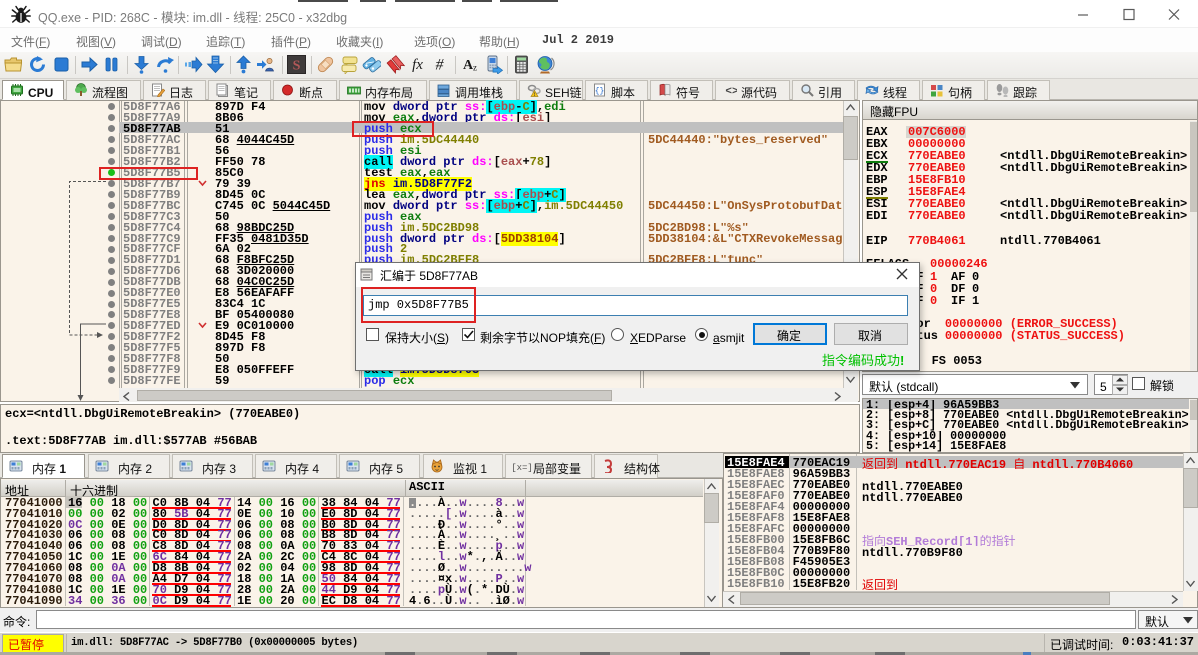 The width and height of the screenshot is (1198, 655). Describe the element at coordinates (417, 65) in the screenshot. I see `svg-text: fx` at that location.